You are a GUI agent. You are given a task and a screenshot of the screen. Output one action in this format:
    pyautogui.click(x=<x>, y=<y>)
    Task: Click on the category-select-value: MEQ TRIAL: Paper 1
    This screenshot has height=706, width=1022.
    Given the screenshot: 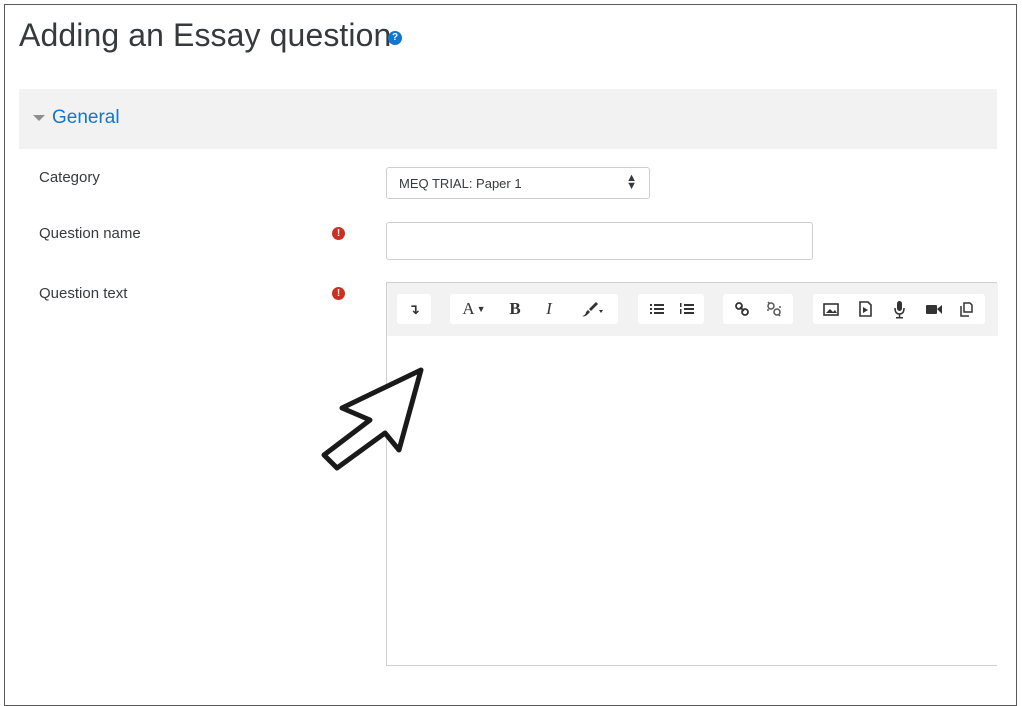 What is the action you would take?
    pyautogui.click(x=460, y=183)
    